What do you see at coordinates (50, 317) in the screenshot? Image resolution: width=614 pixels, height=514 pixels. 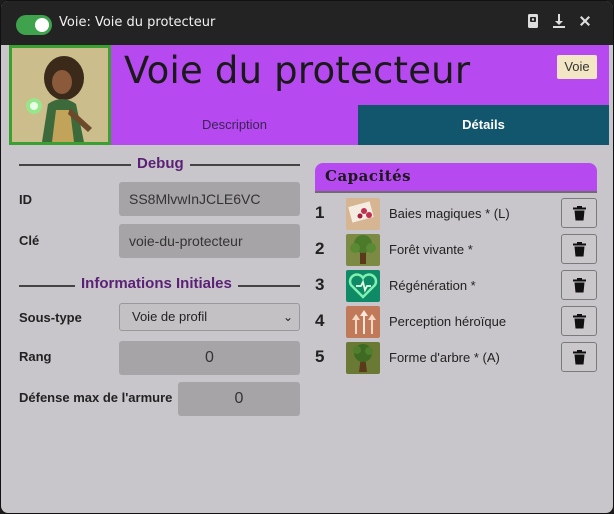 I see `subtype-label: Sous-type` at bounding box center [50, 317].